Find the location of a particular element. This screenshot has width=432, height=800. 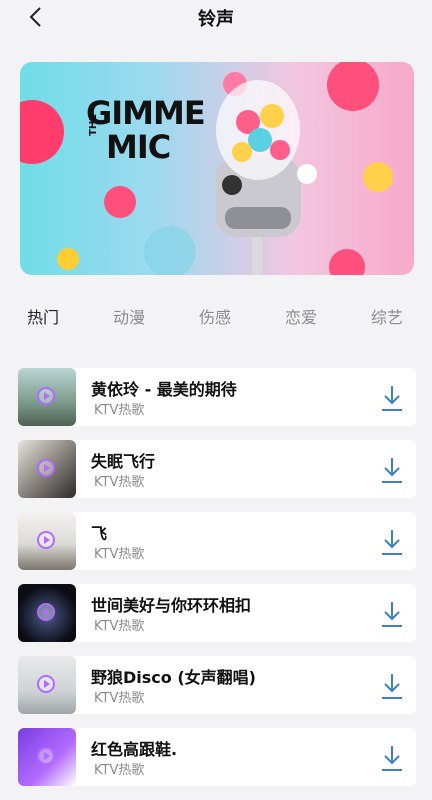

page-title: 铃声 is located at coordinates (216, 19).